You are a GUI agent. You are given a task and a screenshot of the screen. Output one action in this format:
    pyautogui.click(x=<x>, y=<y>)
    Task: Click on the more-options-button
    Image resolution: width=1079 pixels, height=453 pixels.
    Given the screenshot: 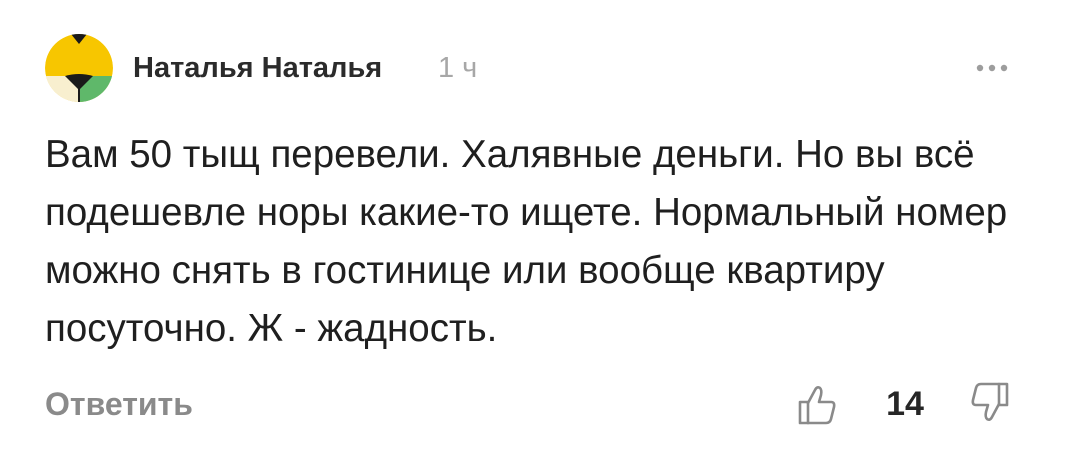 What is the action you would take?
    pyautogui.click(x=992, y=68)
    